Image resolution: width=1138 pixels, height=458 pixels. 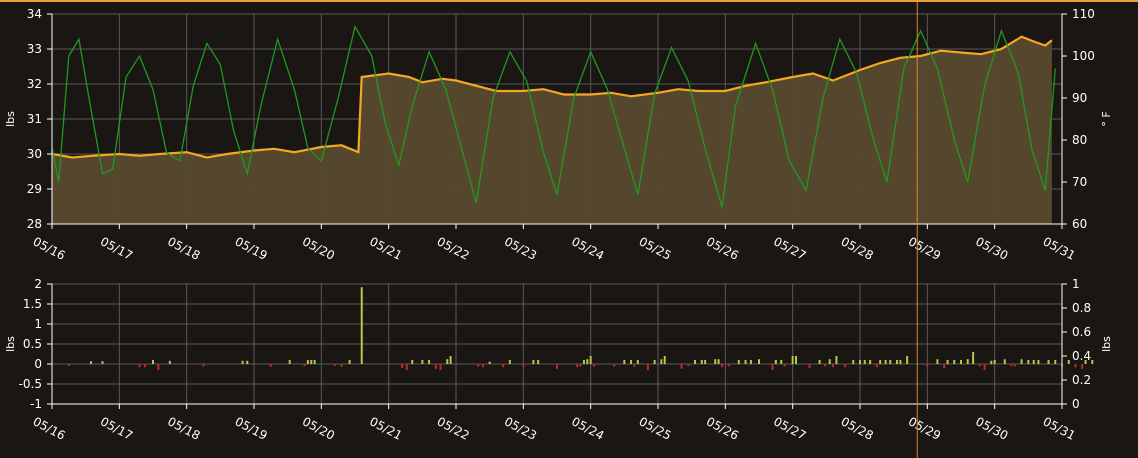 What do you see at coordinates (991, 248) in the screenshot?
I see `top-x-tick-label: 05/30` at bounding box center [991, 248].